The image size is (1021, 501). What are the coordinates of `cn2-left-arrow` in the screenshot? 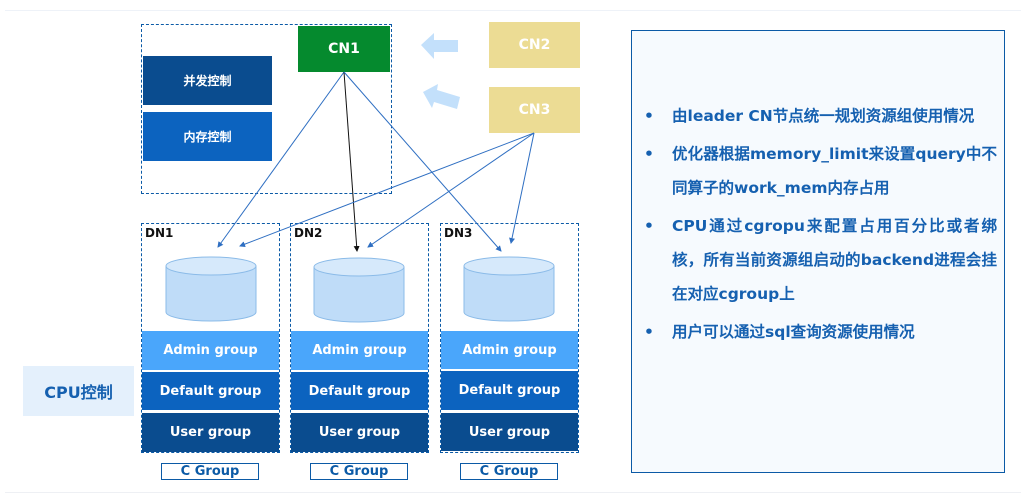 It's located at (439, 46).